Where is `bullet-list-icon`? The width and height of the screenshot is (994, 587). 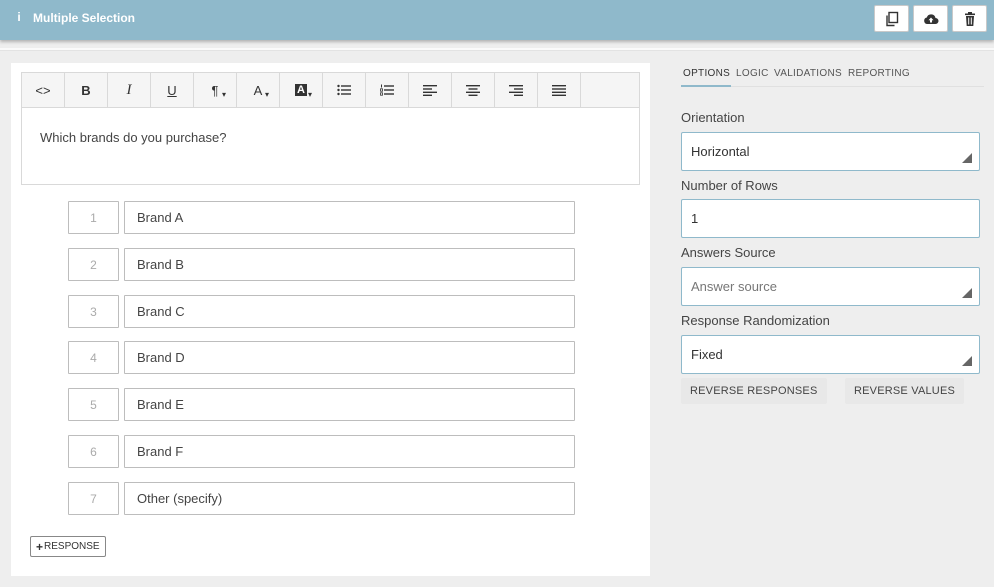
bullet-list-icon is located at coordinates (344, 90).